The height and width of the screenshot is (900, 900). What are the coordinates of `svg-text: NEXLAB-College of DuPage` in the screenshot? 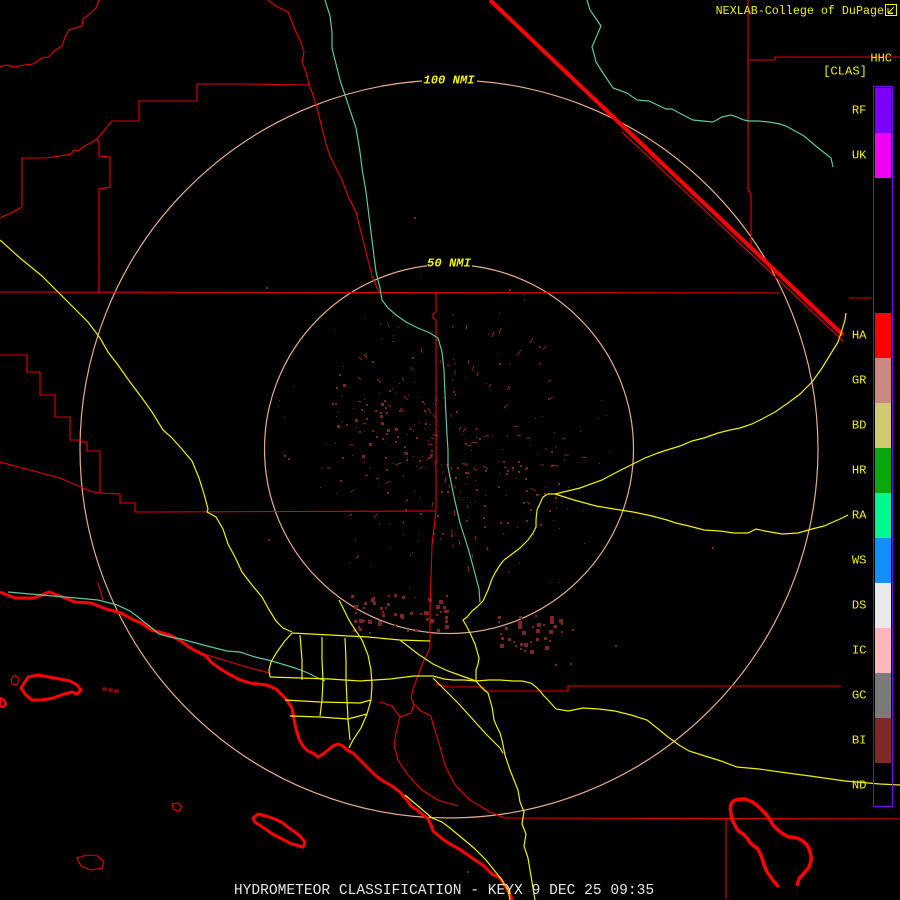 It's located at (800, 11).